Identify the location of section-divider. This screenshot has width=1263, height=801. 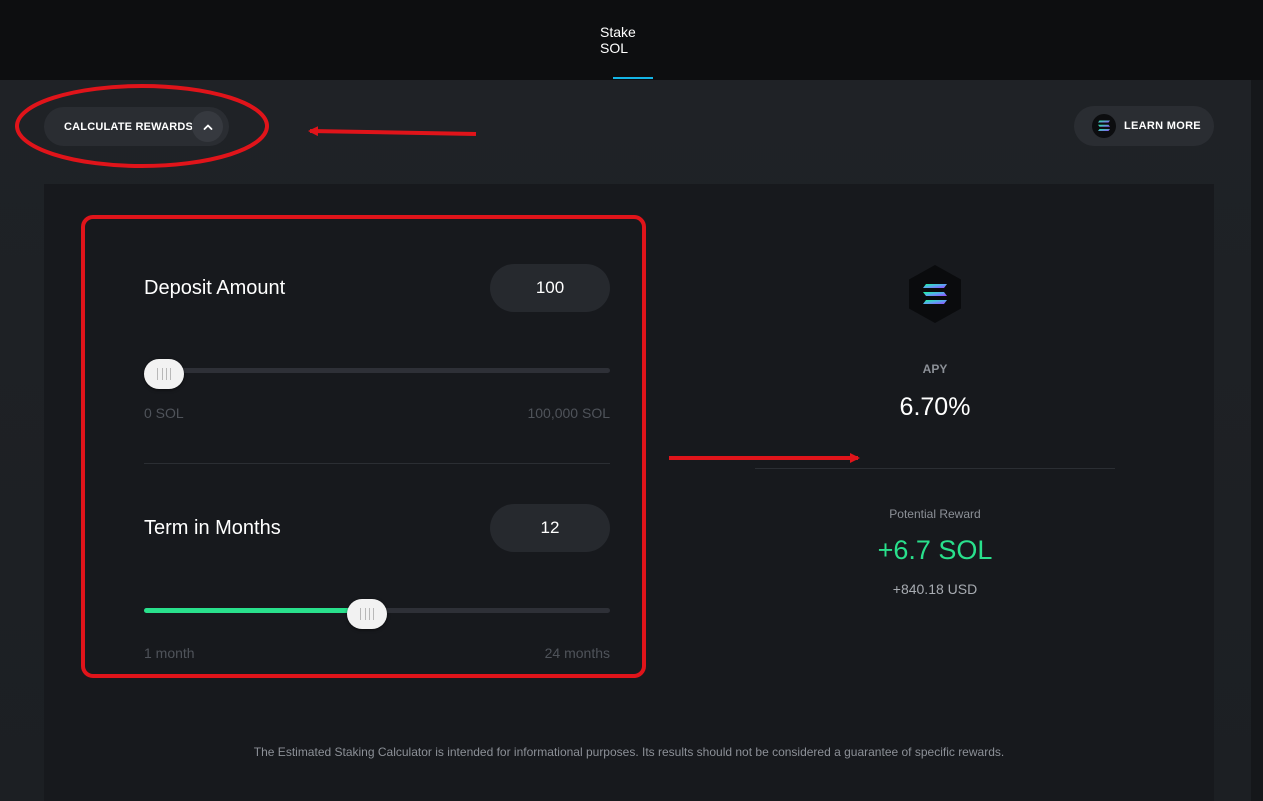
(377, 463).